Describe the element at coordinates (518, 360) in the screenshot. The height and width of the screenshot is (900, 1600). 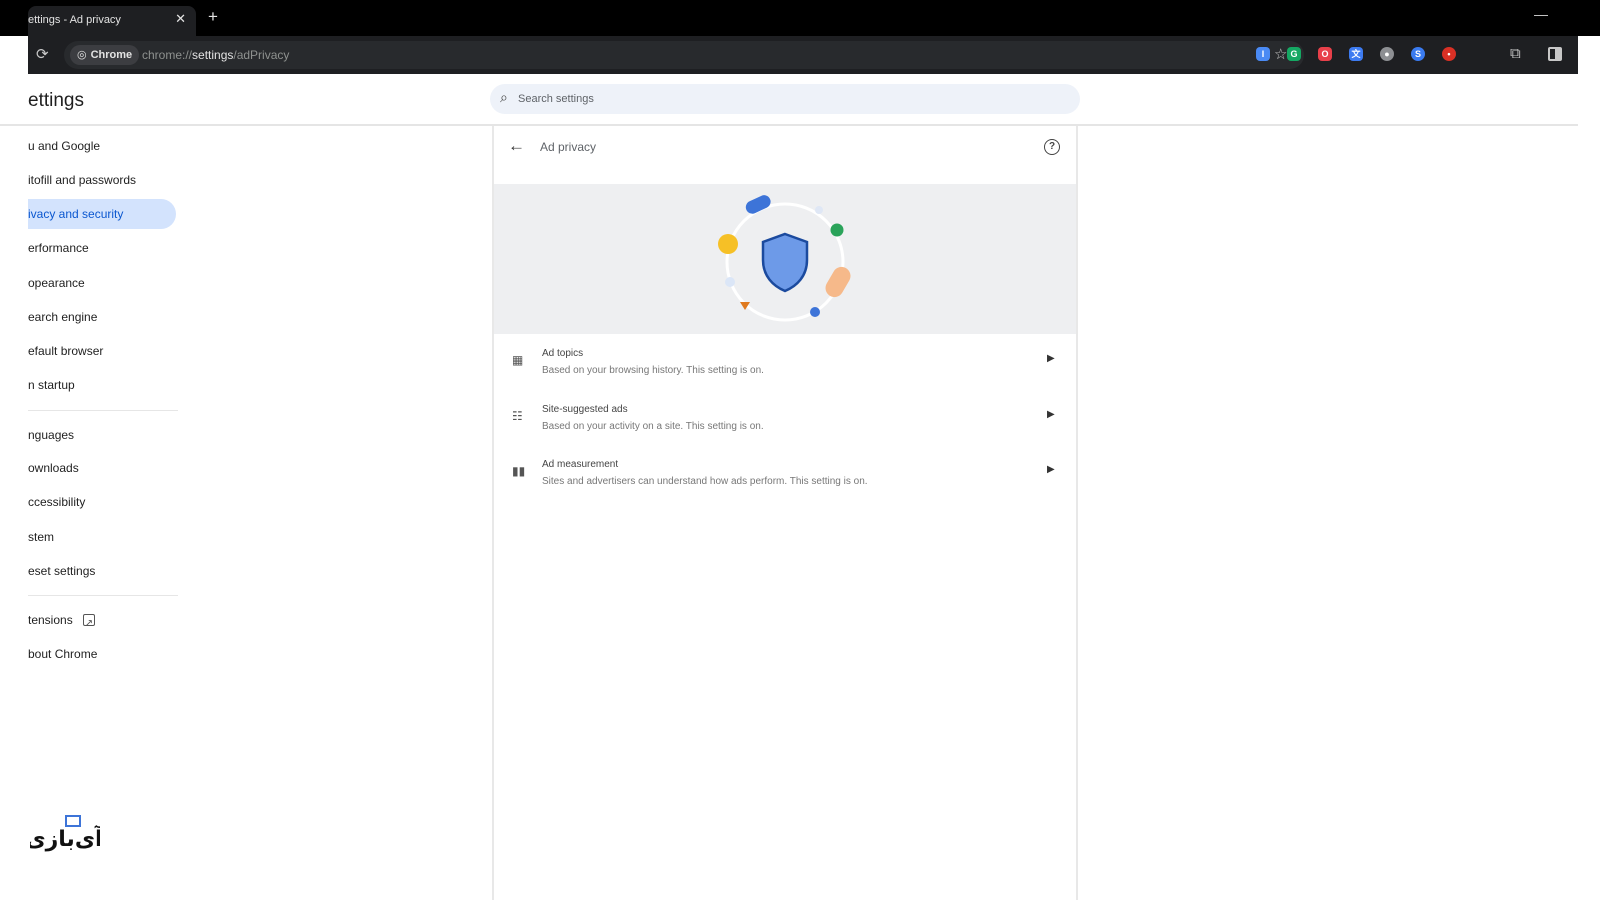
I see `ad-topics-icon: ▦` at that location.